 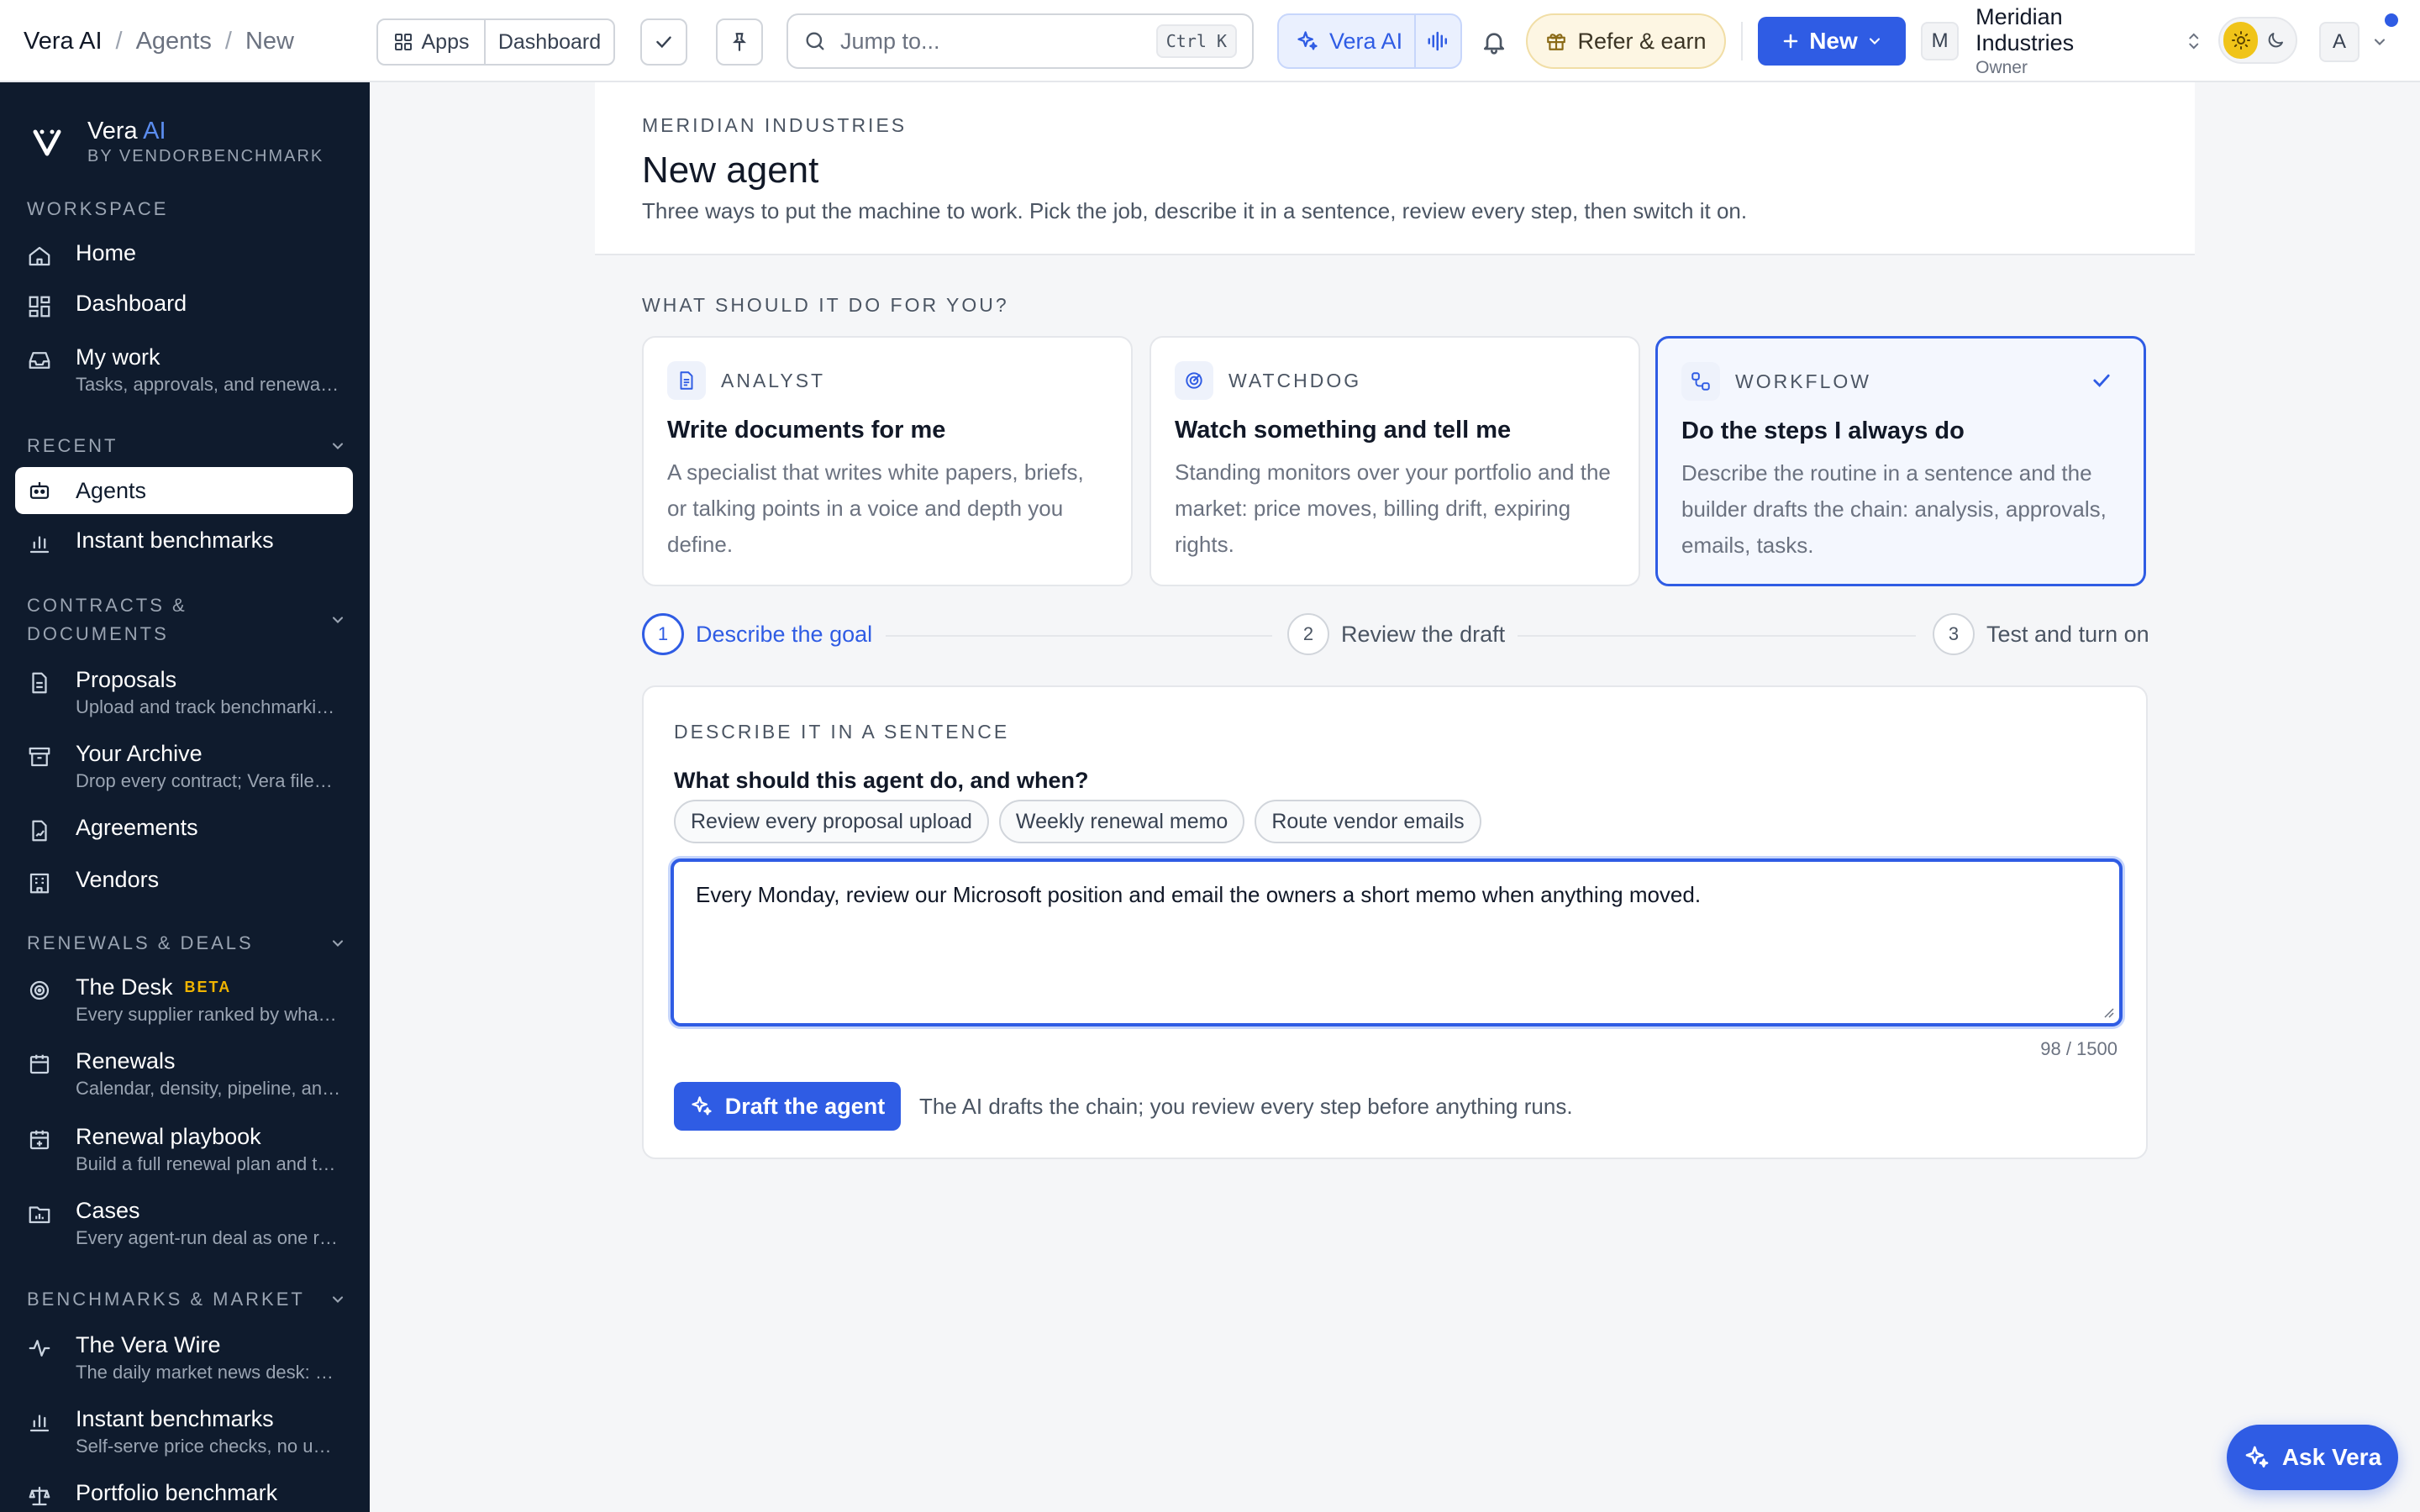 I want to click on page-title: New agent, so click(x=731, y=170).